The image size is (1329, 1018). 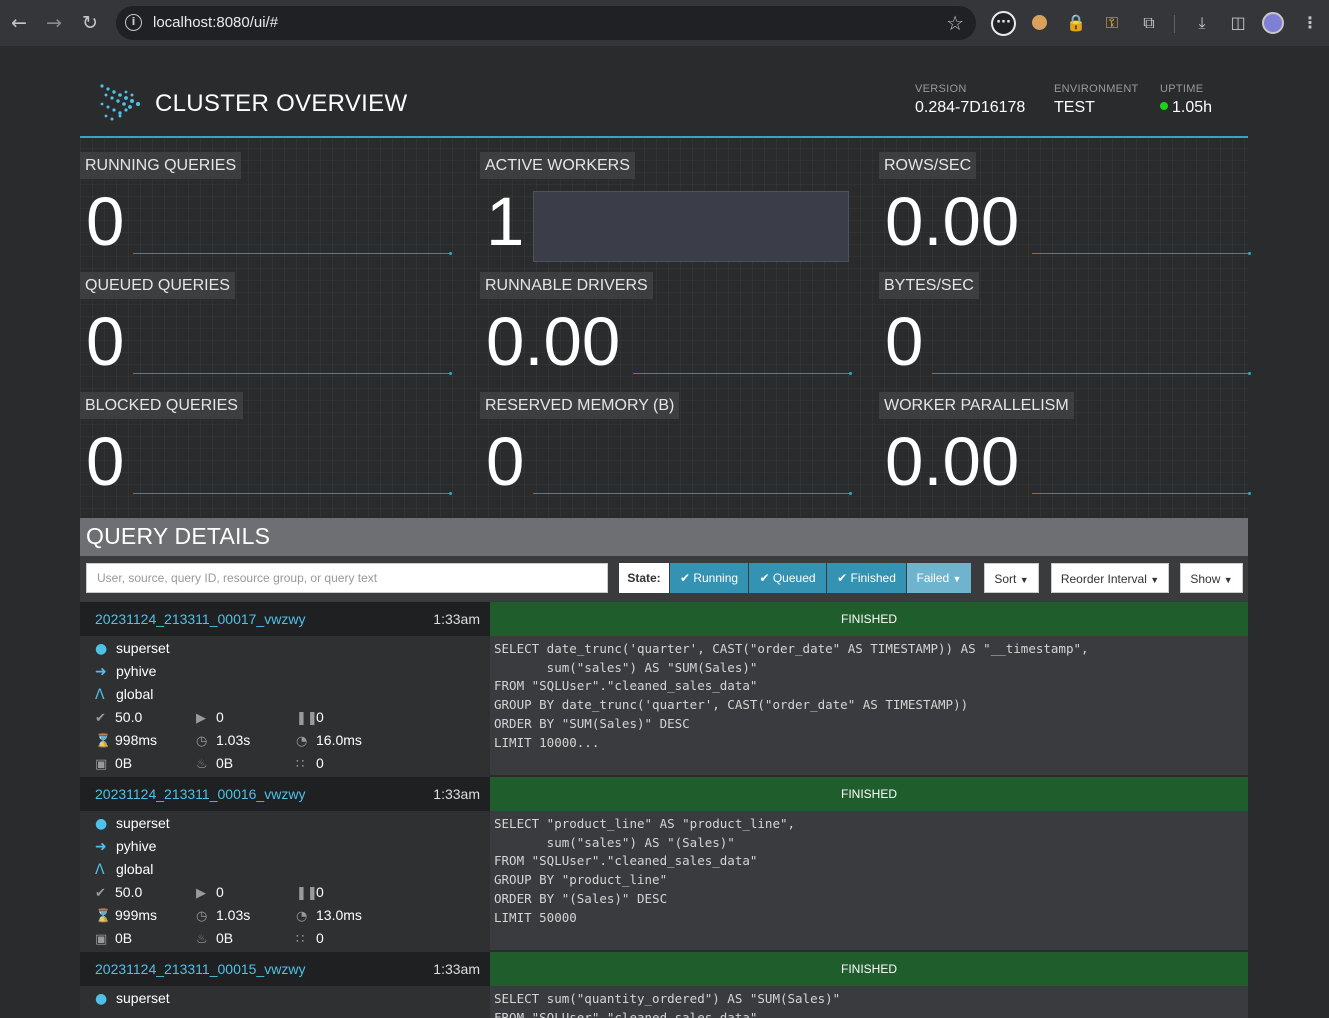 I want to click on lock-extension-icon: 🔒, so click(x=1076, y=23).